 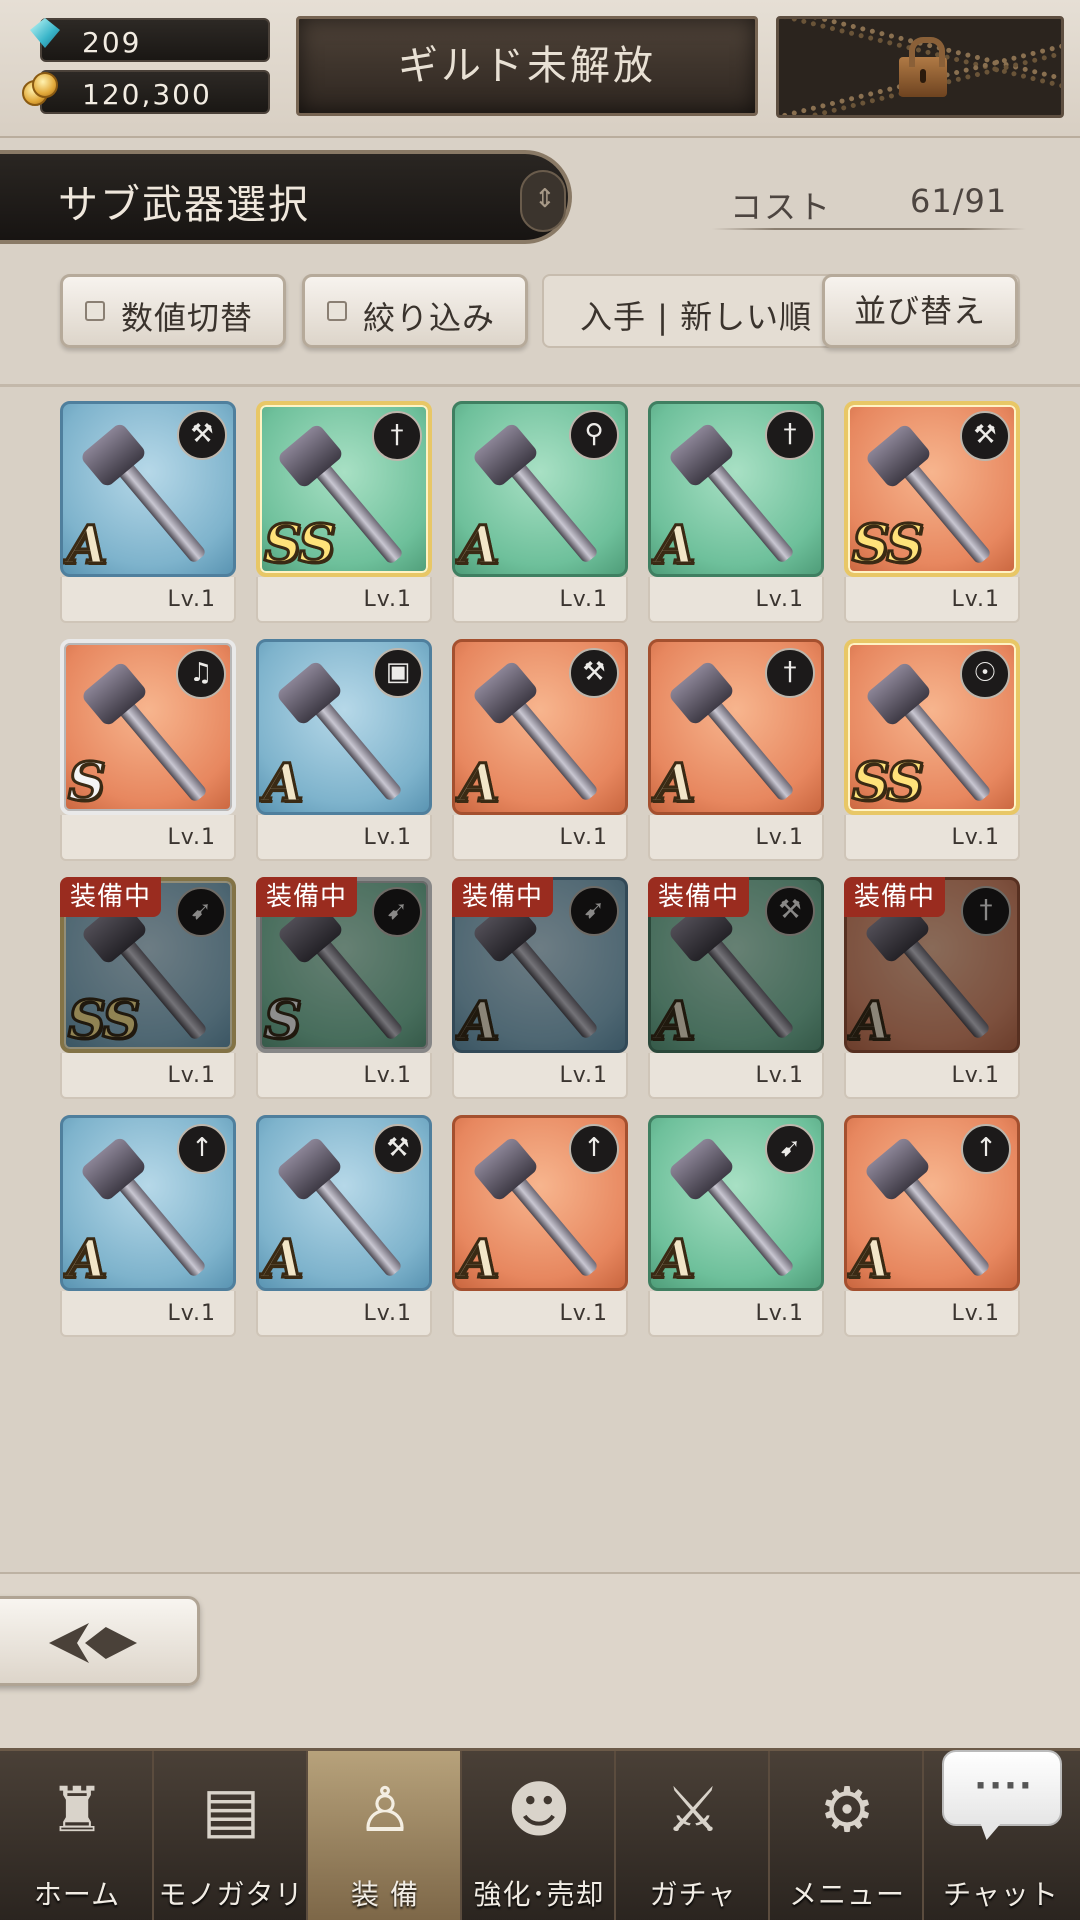 What do you see at coordinates (201, 674) in the screenshot?
I see `harp-icon: ♫` at bounding box center [201, 674].